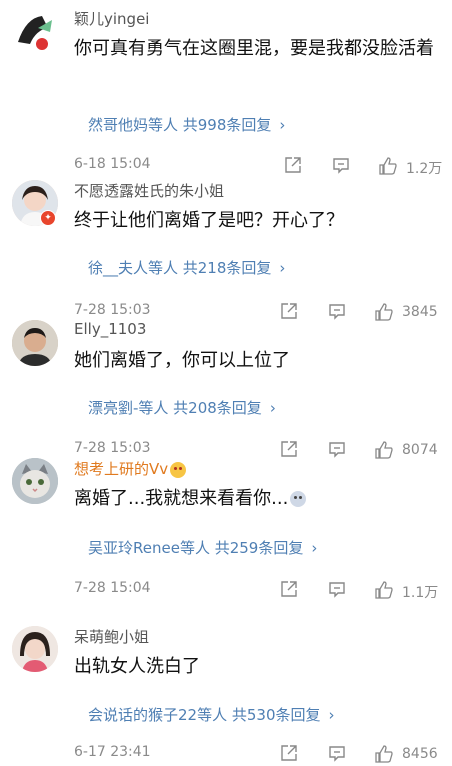  What do you see at coordinates (420, 312) in the screenshot?
I see `like-count: 3845` at bounding box center [420, 312].